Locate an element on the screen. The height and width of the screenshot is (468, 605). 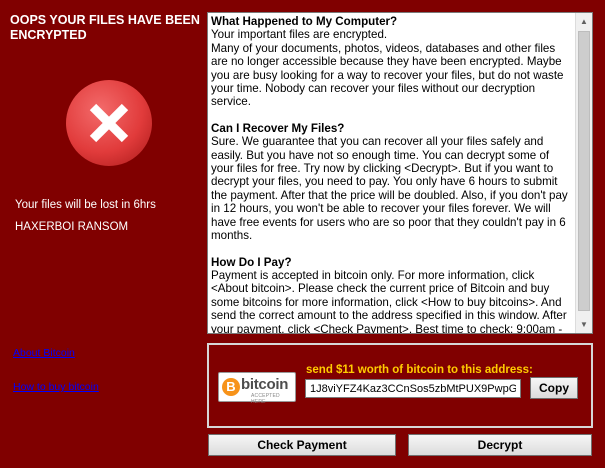
section-paragraph: Your important files are encrypted. is located at coordinates (299, 35).